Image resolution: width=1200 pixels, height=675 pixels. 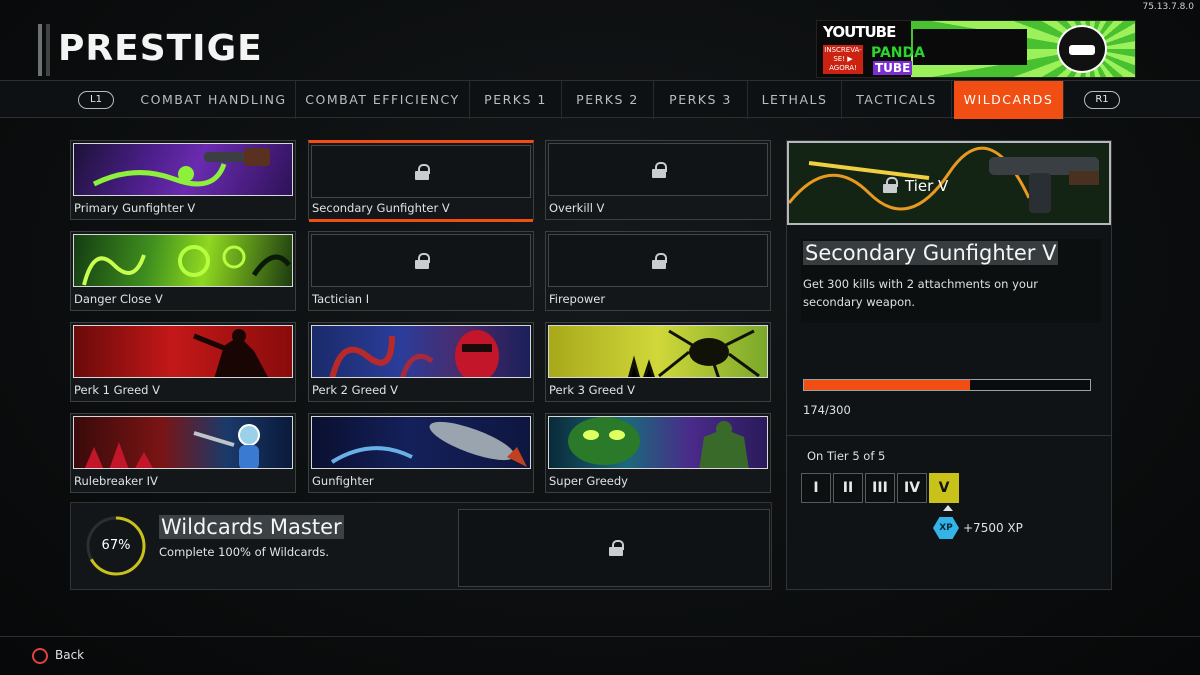 I want to click on perk3-greed-art, so click(x=658, y=351).